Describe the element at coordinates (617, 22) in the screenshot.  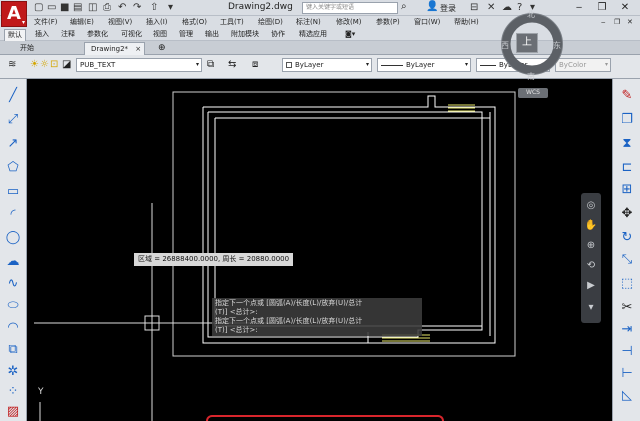
I see `menu-restore-icon: ❐` at that location.